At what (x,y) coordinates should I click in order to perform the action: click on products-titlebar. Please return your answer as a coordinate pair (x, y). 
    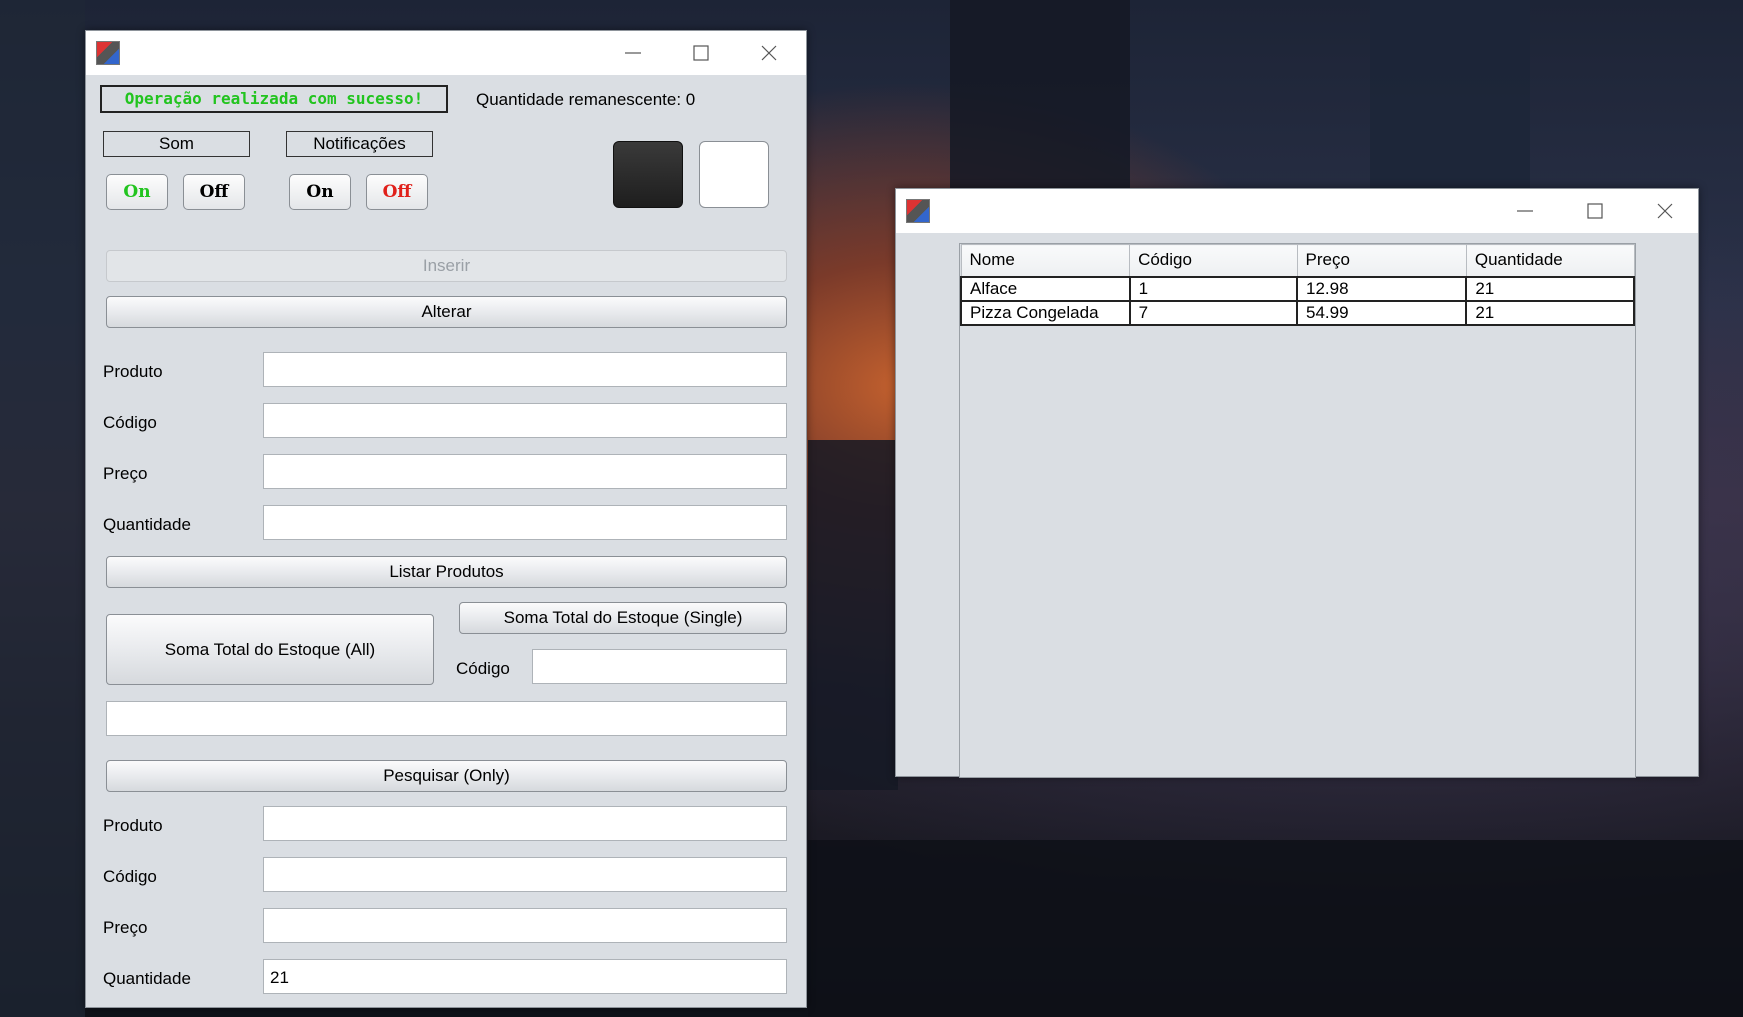
    Looking at the image, I should click on (1297, 211).